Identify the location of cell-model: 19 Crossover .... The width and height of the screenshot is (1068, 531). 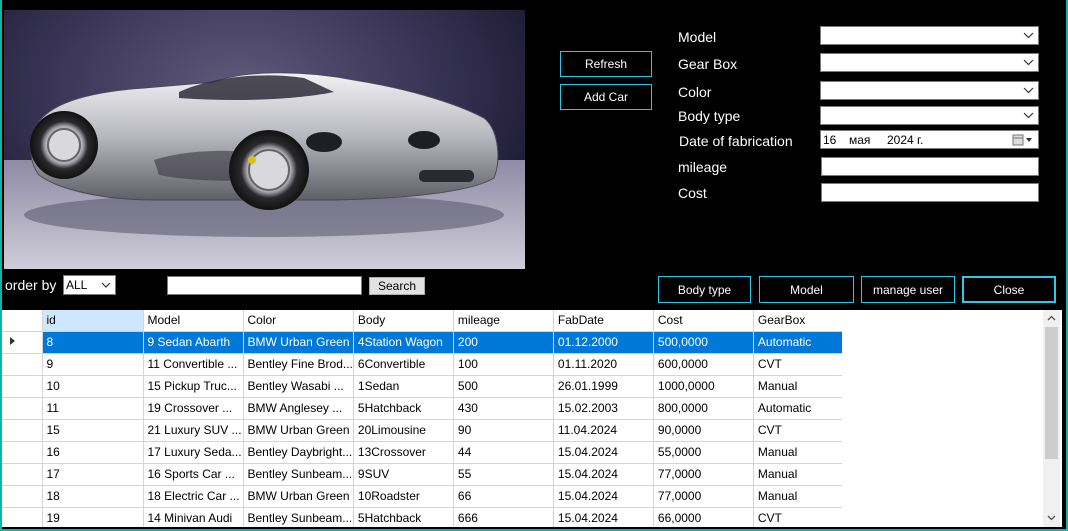
(193, 408).